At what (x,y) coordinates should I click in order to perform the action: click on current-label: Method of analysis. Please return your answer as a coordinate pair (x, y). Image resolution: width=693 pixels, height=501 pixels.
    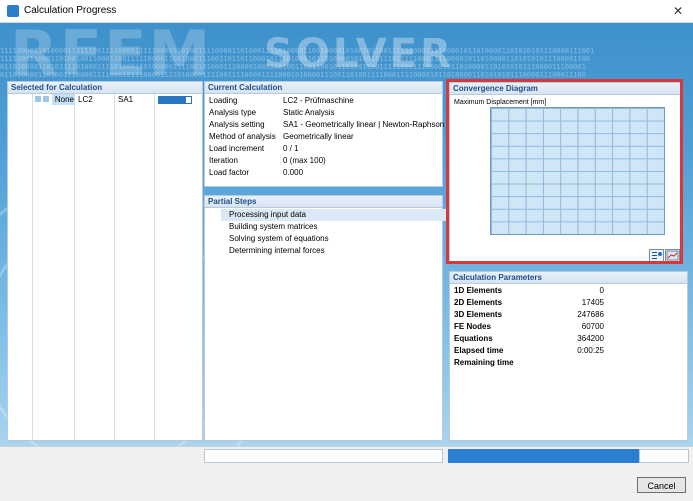
    Looking at the image, I should click on (242, 136).